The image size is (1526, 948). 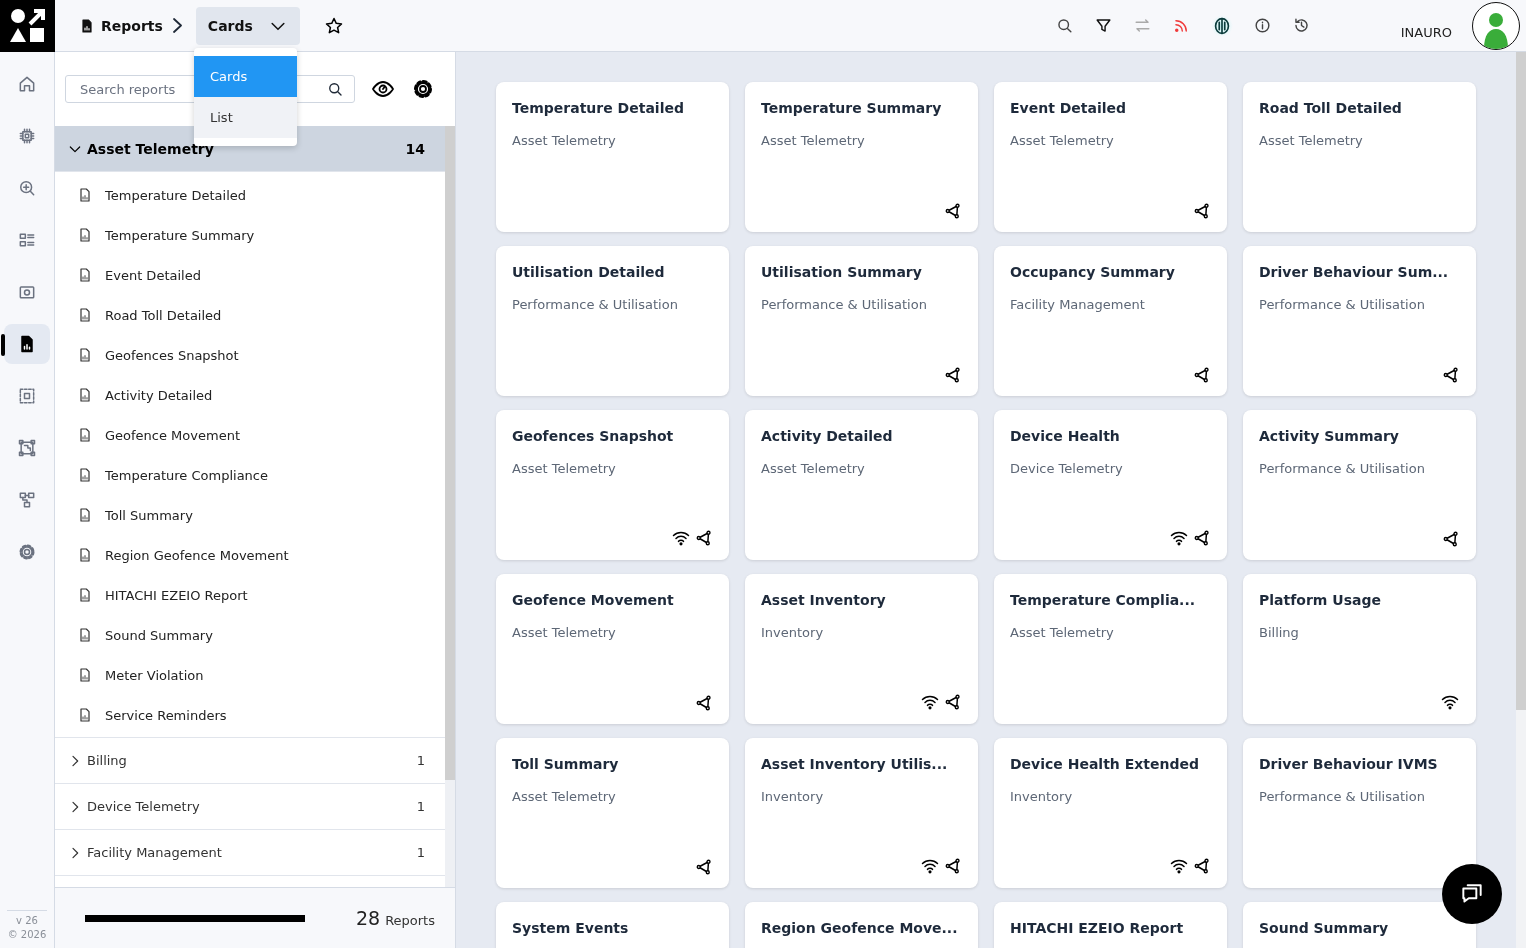 What do you see at coordinates (27, 934) in the screenshot?
I see `copyright-label: © 2026` at bounding box center [27, 934].